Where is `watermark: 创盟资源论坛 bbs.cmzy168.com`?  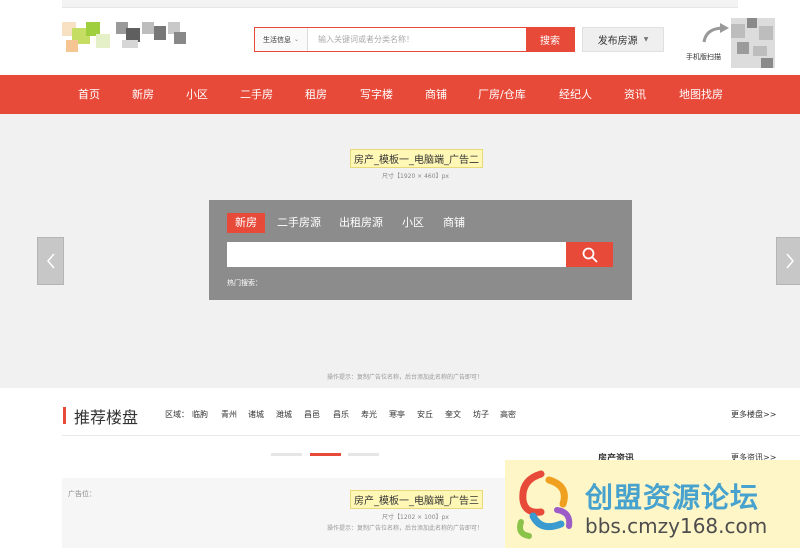 watermark: 创盟资源论坛 bbs.cmzy168.com is located at coordinates (652, 504).